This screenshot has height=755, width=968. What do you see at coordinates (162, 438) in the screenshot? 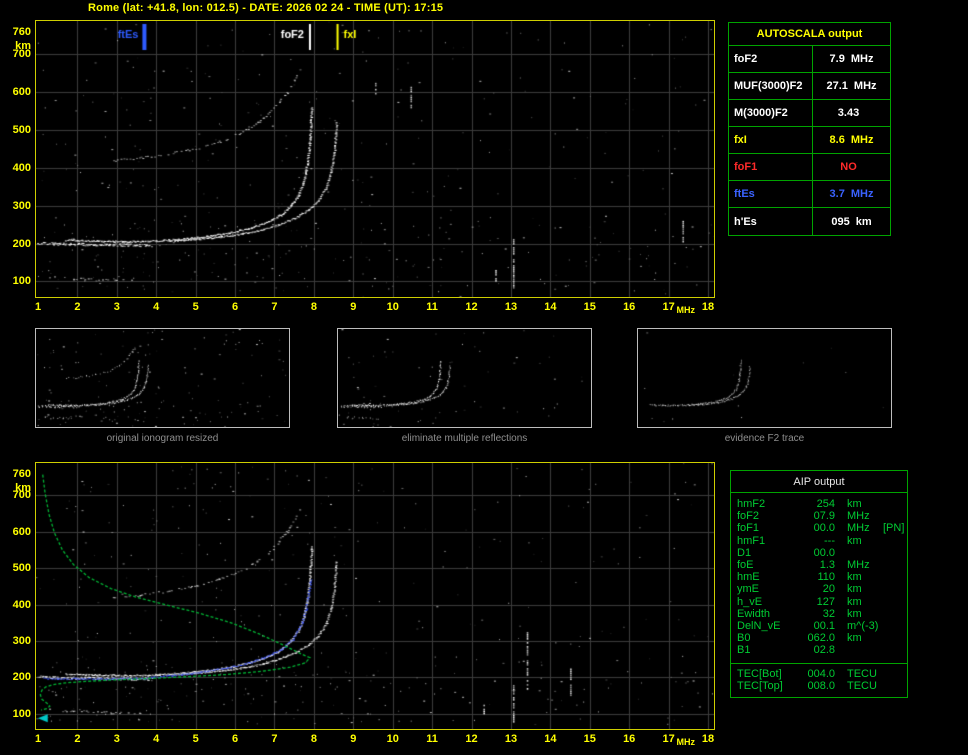
I see `thumbnail-caption: original ionogram resized` at bounding box center [162, 438].